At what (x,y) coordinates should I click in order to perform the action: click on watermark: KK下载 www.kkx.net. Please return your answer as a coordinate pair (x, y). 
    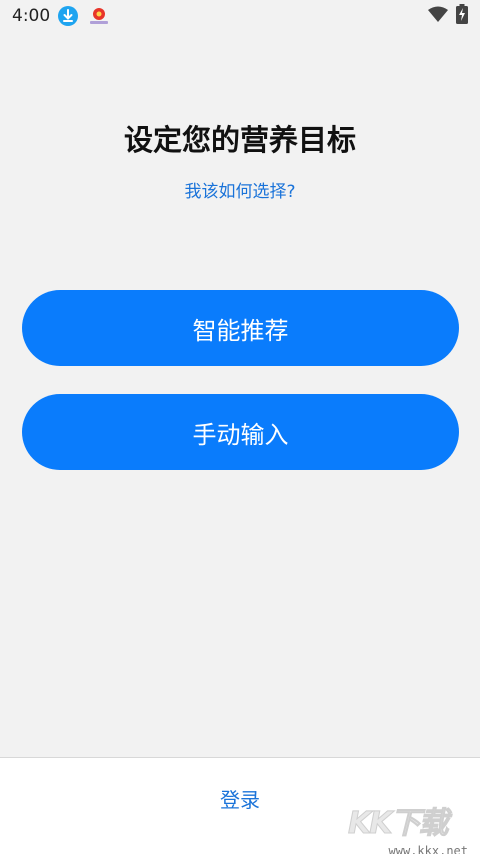
    Looking at the image, I should click on (408, 826).